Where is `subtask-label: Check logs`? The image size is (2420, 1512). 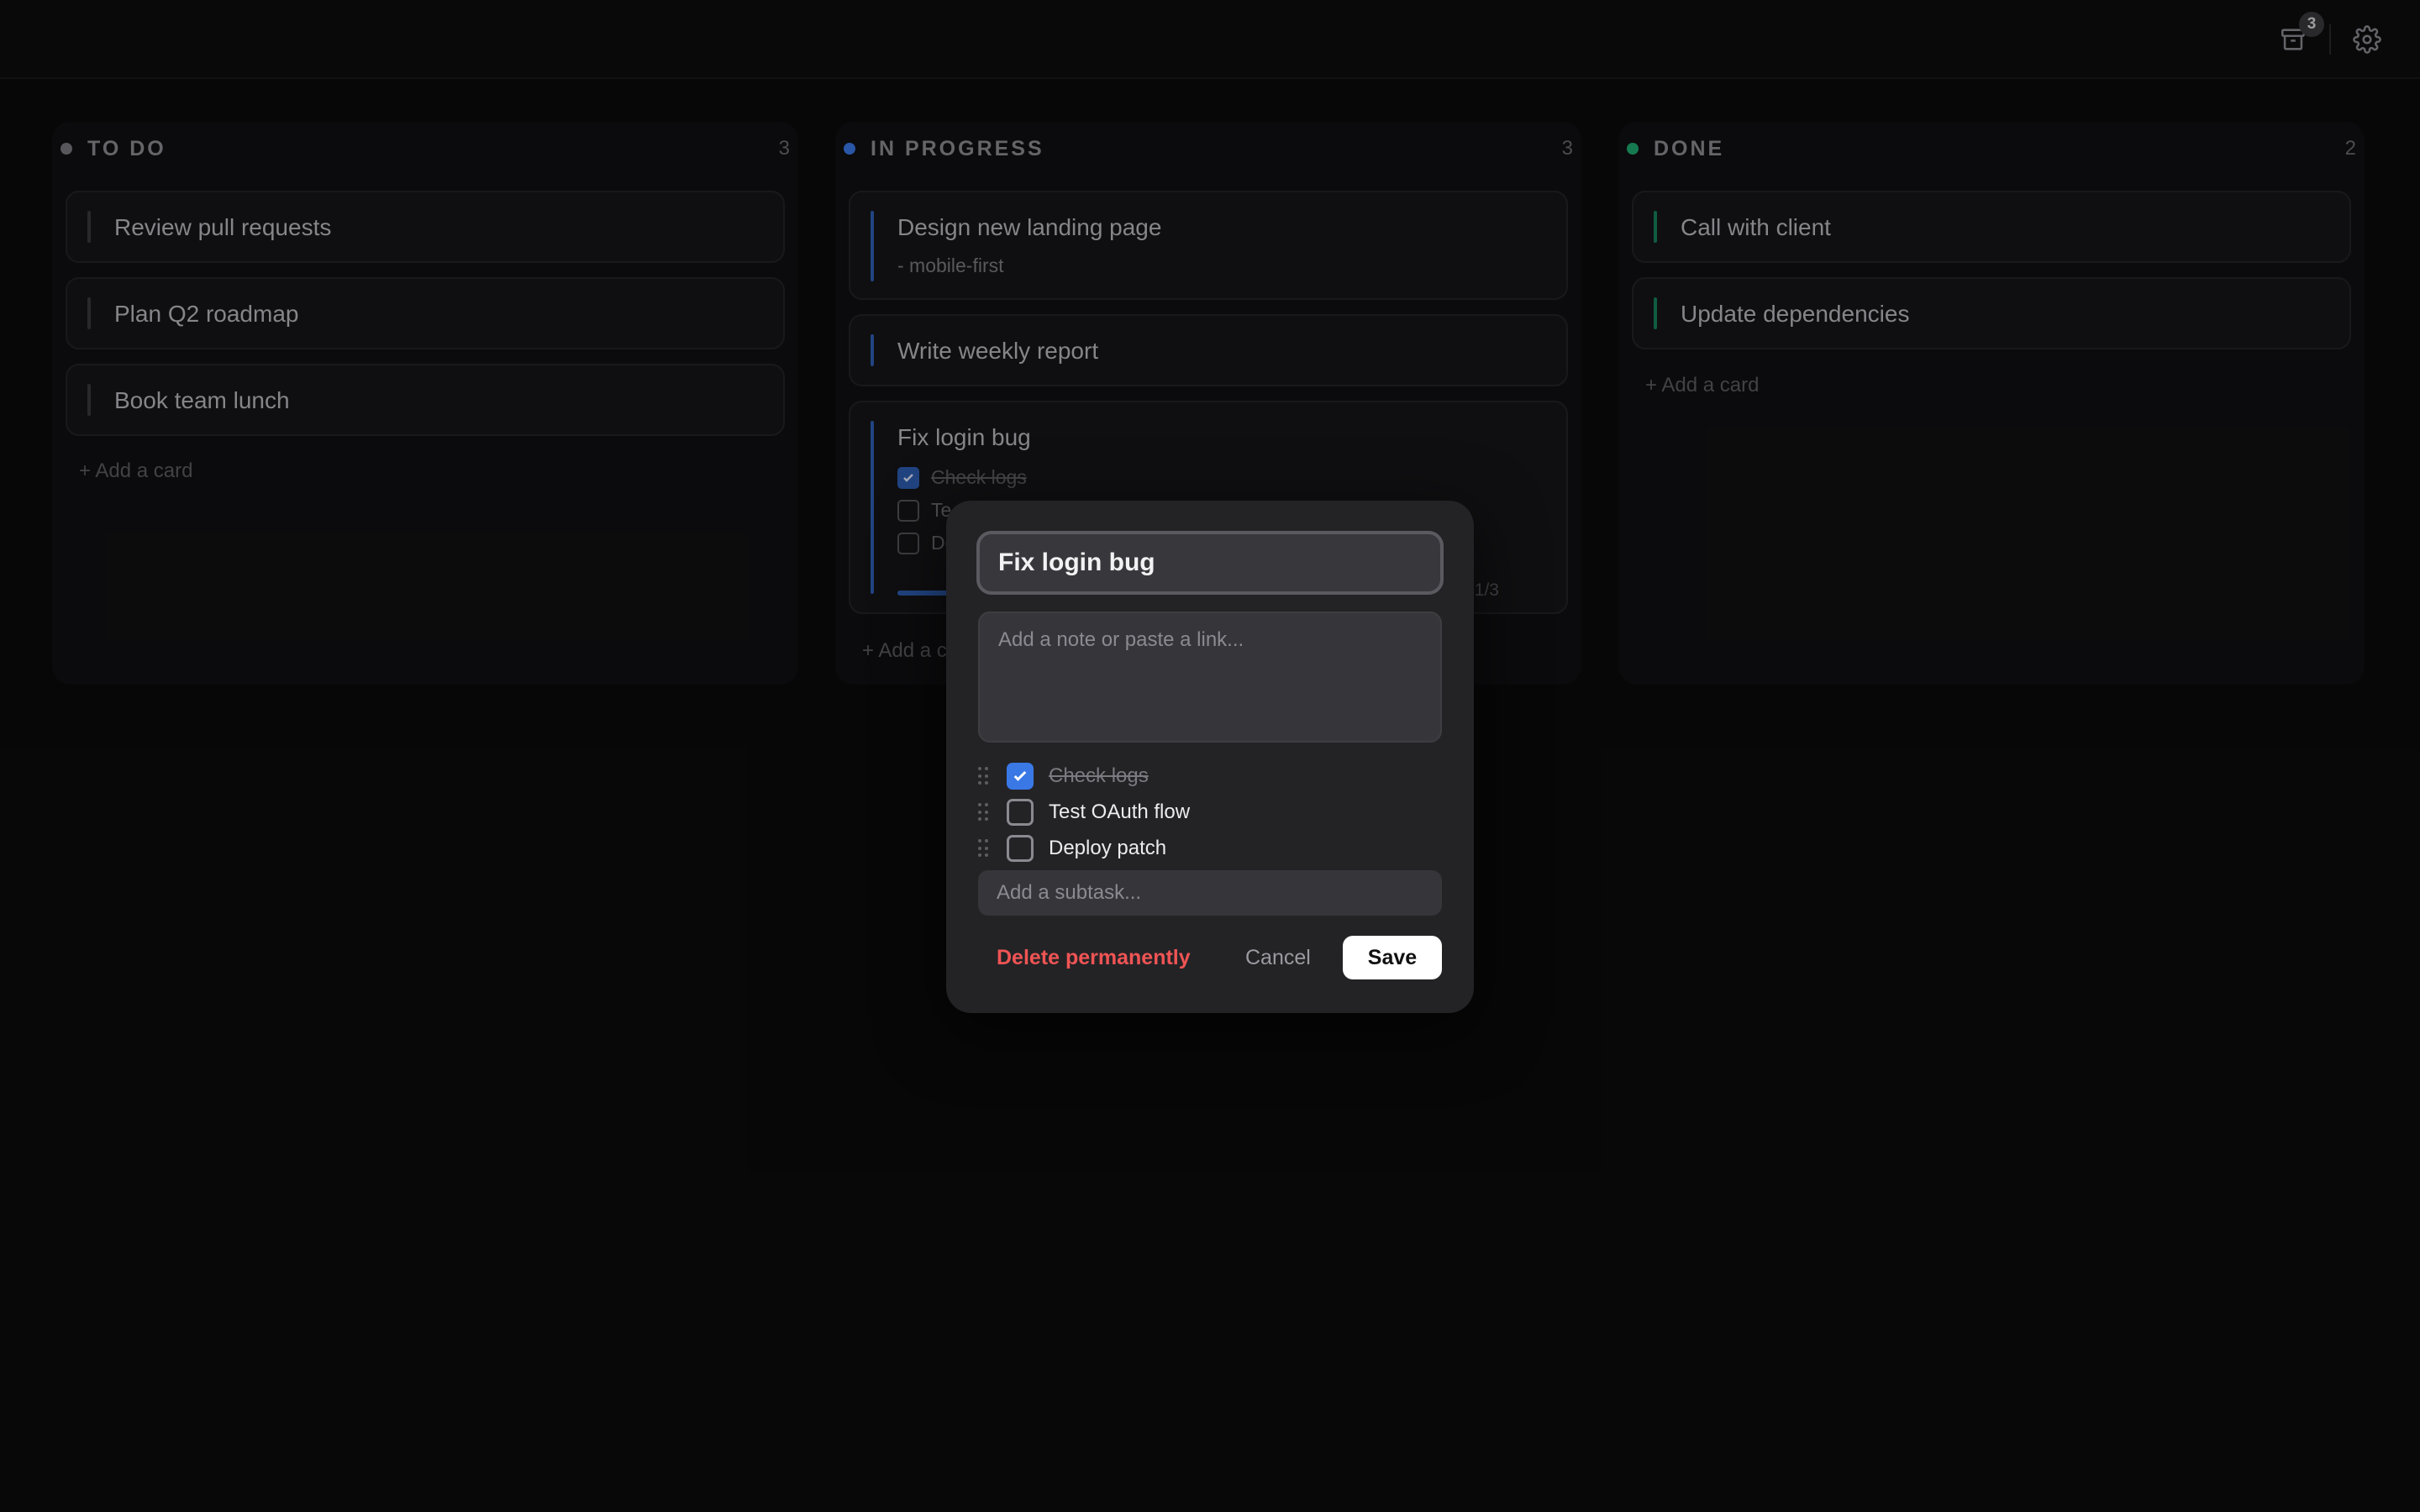 subtask-label: Check logs is located at coordinates (1099, 776).